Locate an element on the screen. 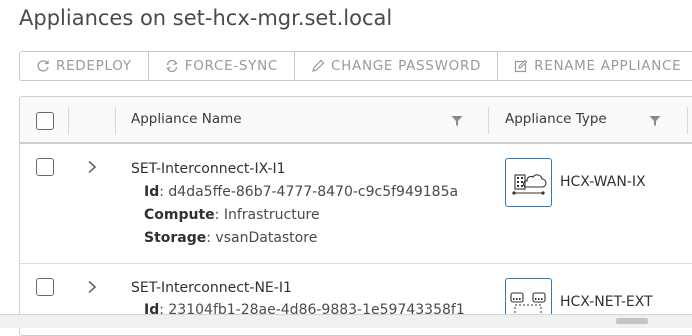 Image resolution: width=692 pixels, height=336 pixels. force-sync-button: FORCE-SYNC is located at coordinates (222, 66).